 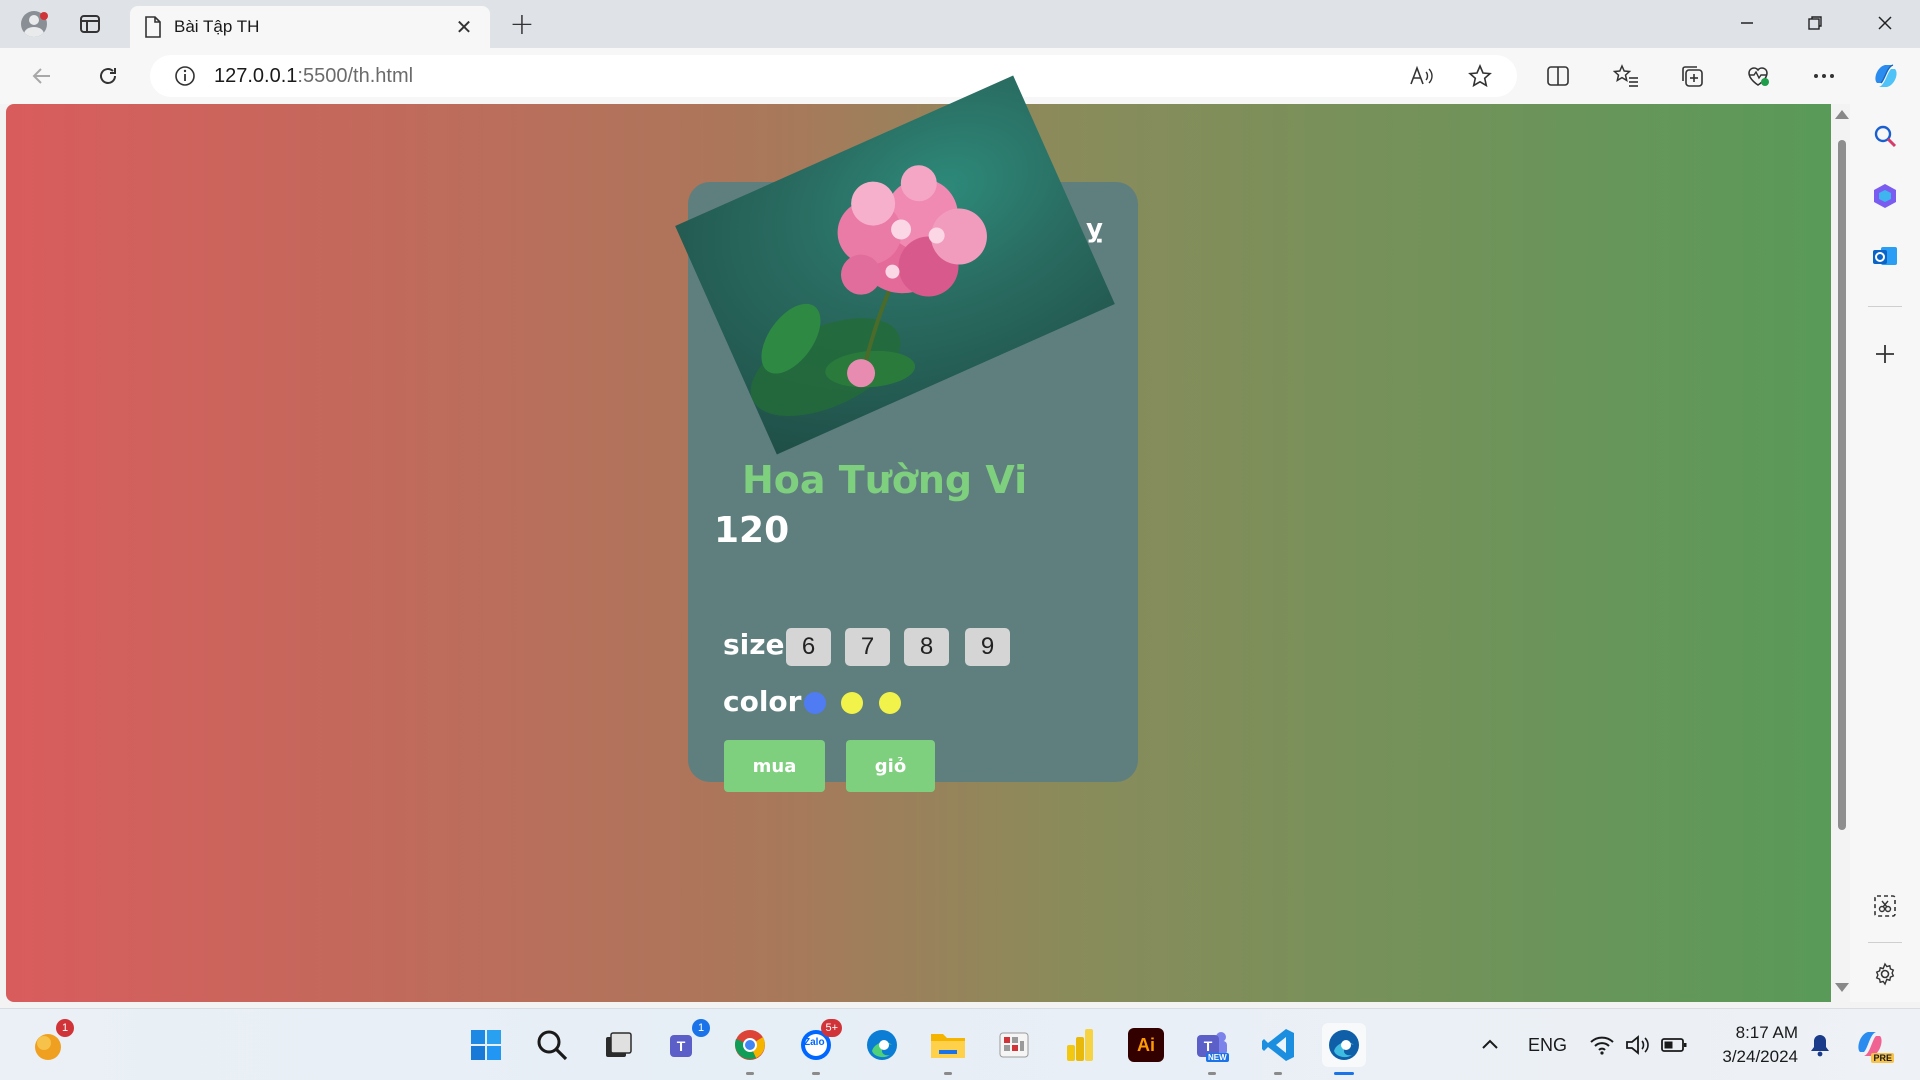 What do you see at coordinates (1747, 23) in the screenshot?
I see `minimize-button` at bounding box center [1747, 23].